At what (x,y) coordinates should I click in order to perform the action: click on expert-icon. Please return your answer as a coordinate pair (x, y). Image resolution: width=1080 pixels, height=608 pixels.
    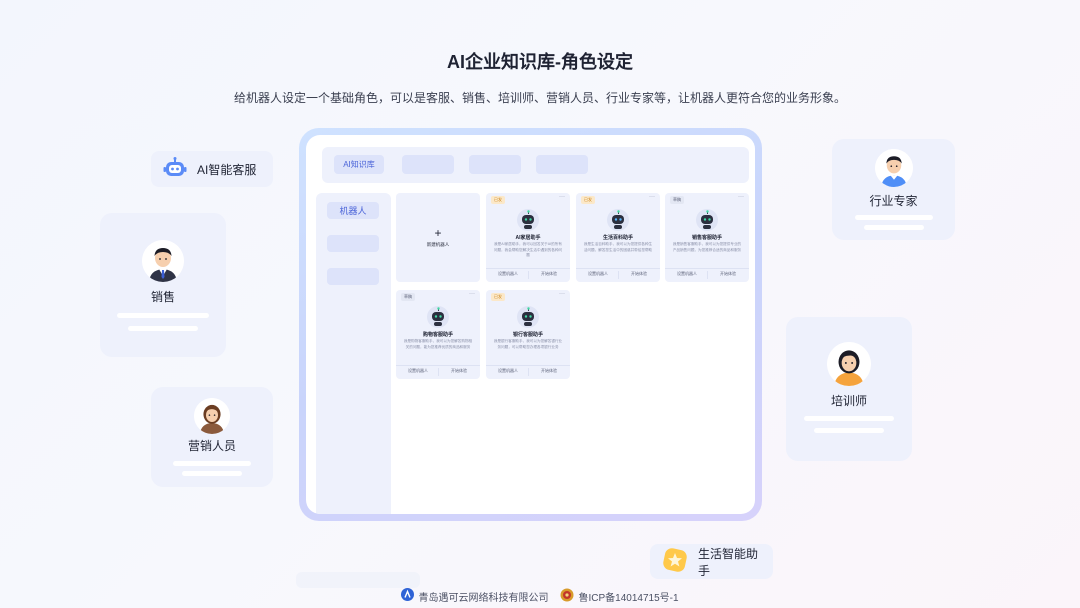
    Looking at the image, I should click on (893, 168).